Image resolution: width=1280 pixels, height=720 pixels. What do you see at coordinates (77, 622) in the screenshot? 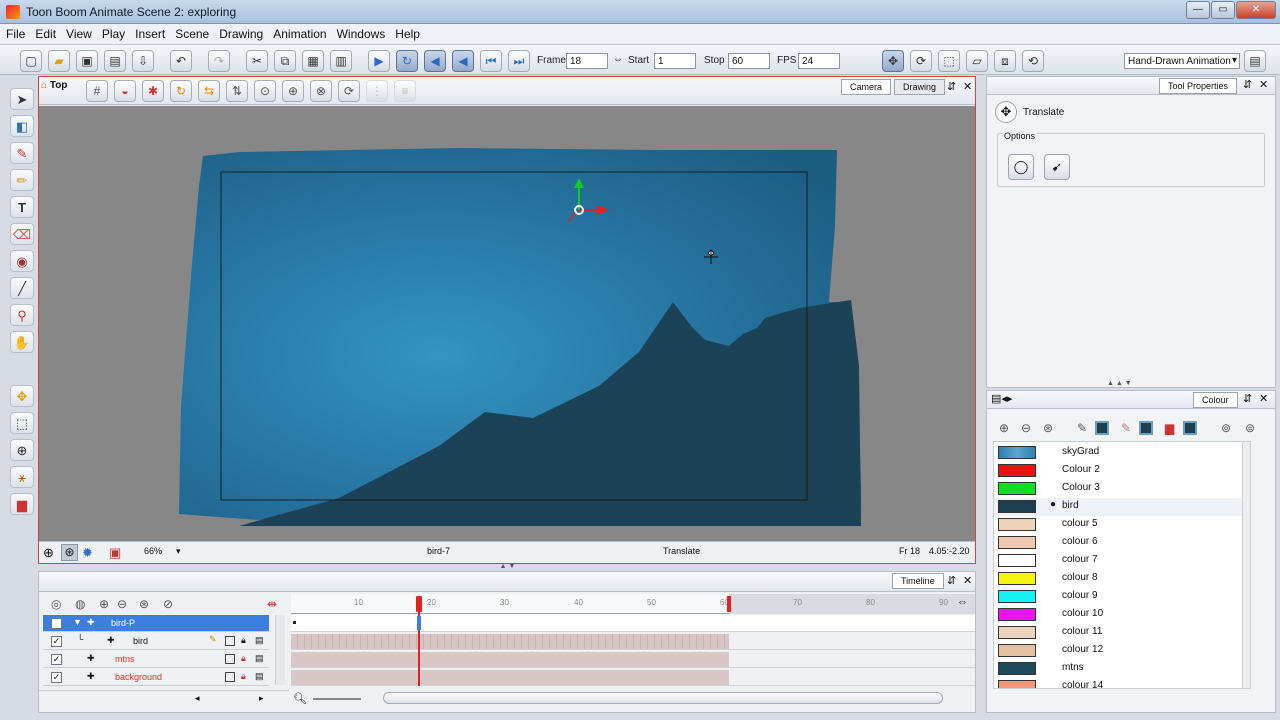
I see `expand-triangle-icon: ▼` at bounding box center [77, 622].